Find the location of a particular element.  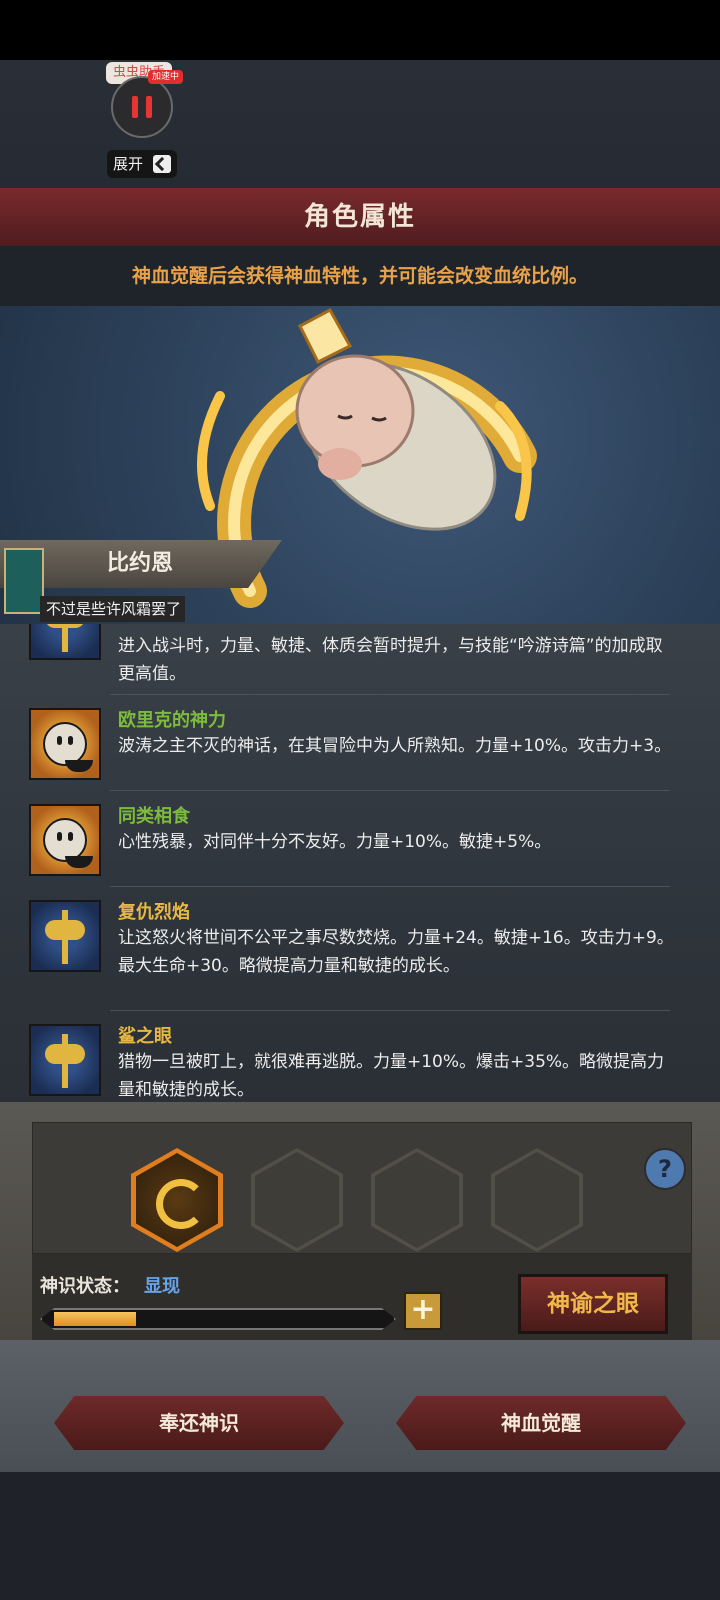

trait-name: 复仇烈焰 is located at coordinates (154, 912).